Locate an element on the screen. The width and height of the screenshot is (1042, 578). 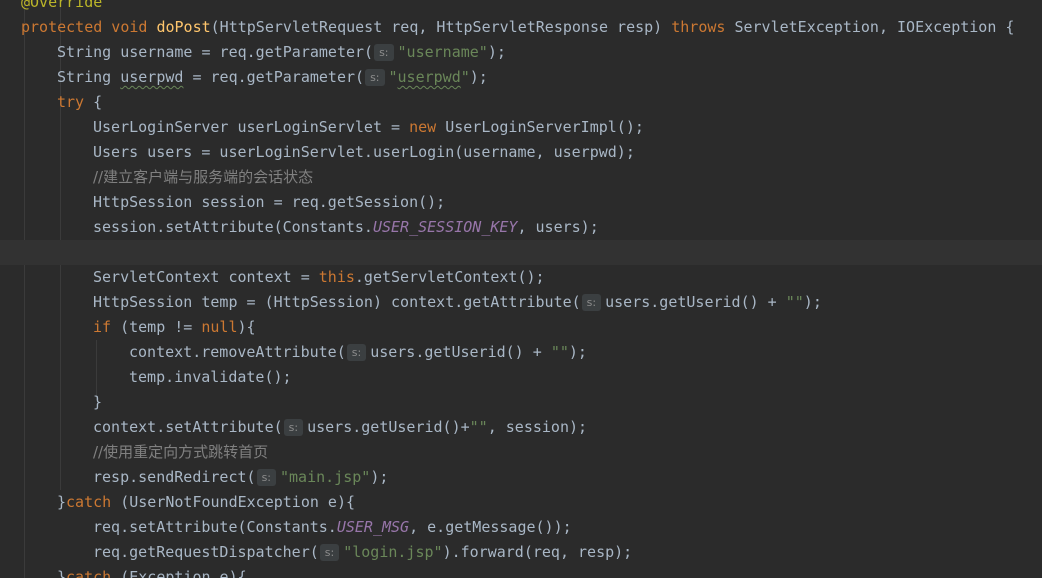
code-token: "login.jsp" is located at coordinates (393, 552).